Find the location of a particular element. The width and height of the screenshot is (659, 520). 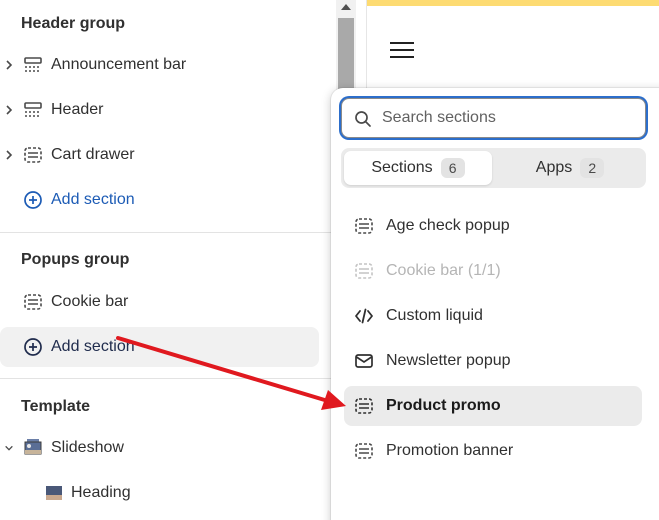

image-heading-icon is located at coordinates (54, 493).